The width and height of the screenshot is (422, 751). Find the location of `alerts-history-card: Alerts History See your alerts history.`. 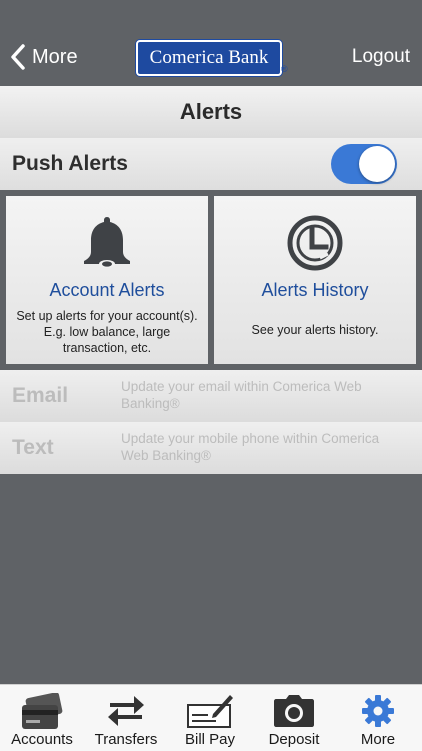

alerts-history-card: Alerts History See your alerts history. is located at coordinates (315, 280).